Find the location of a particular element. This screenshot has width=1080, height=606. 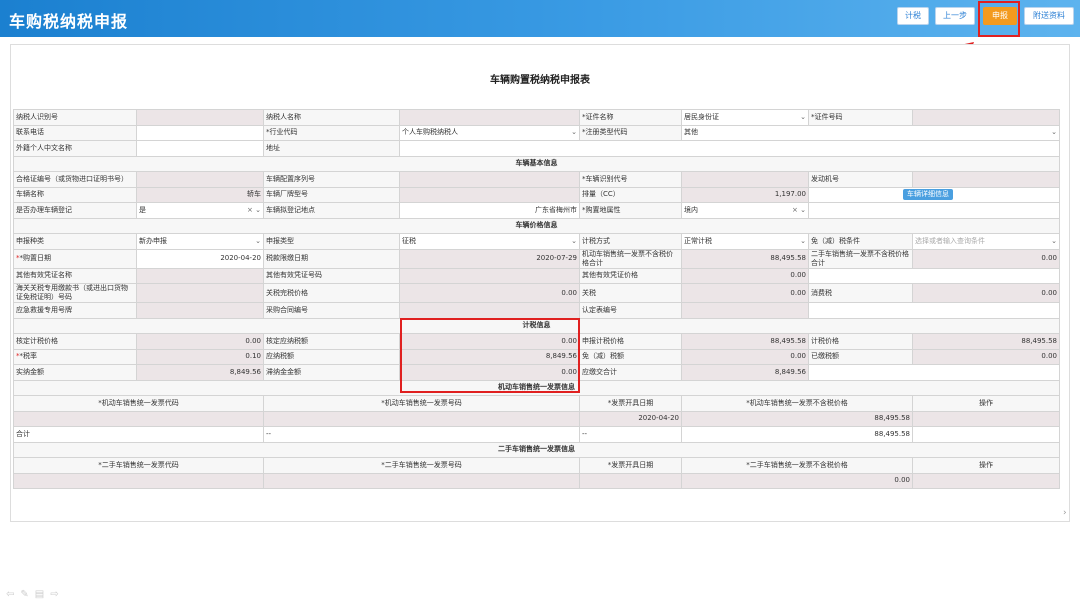

tax-method-label: 计税方式 is located at coordinates (630, 241).